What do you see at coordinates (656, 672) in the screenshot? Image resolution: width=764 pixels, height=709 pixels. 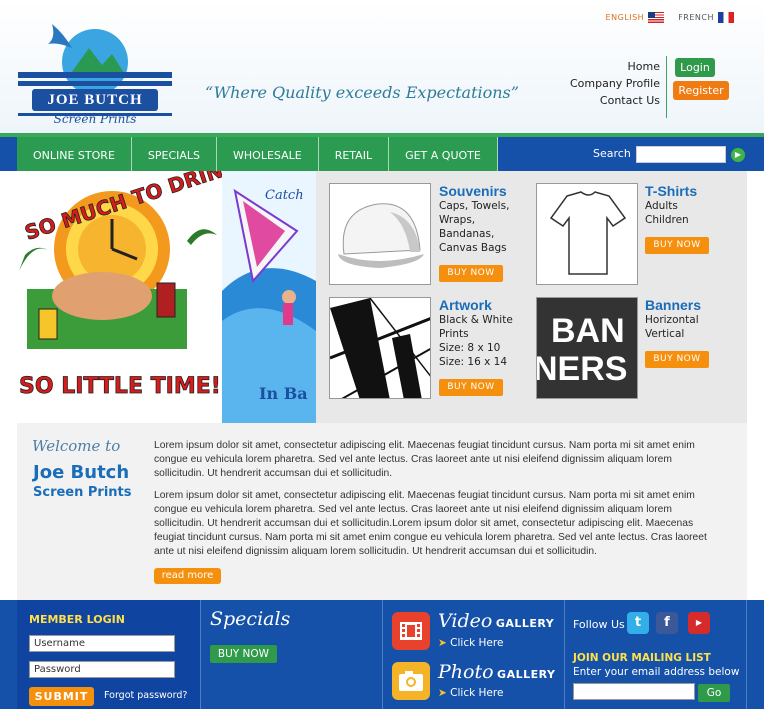 I see `mailing-list-subtitle: Enter your email address below` at bounding box center [656, 672].